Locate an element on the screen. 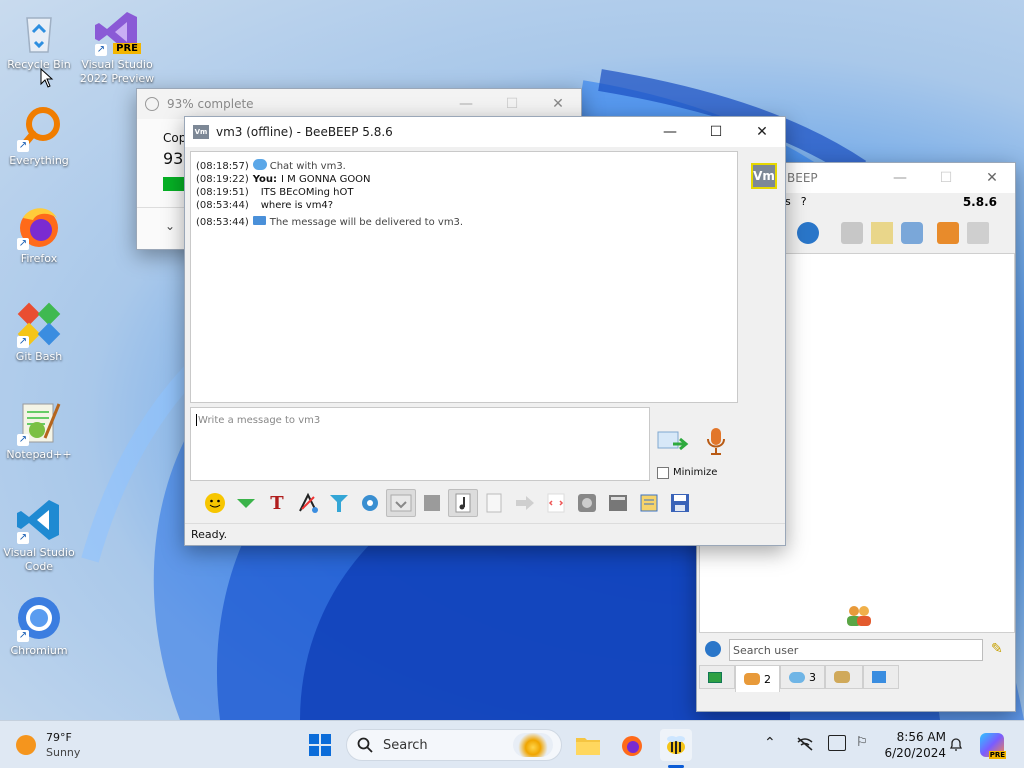  weather-widget: 79°F Sunny is located at coordinates (48, 745).